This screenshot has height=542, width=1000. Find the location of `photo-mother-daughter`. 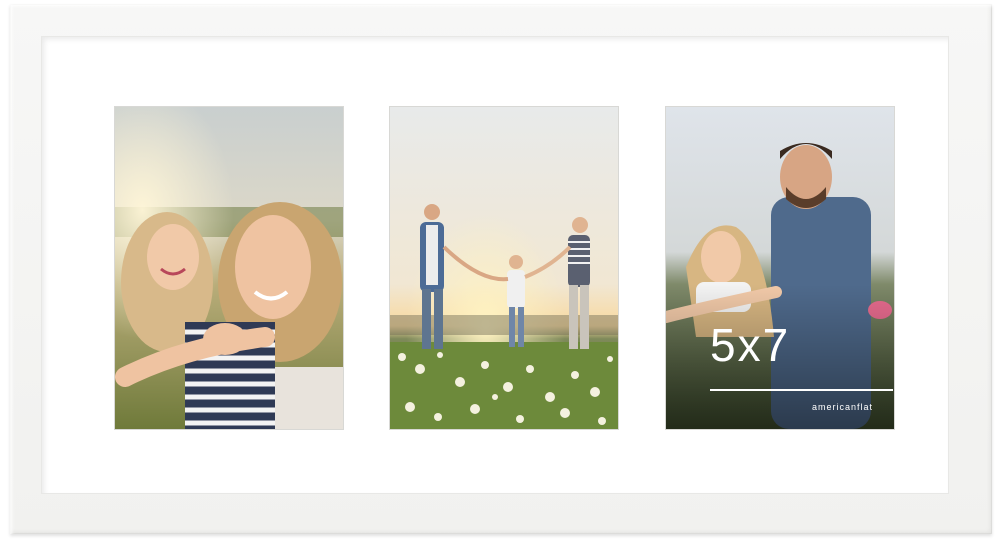

photo-mother-daughter is located at coordinates (229, 268).